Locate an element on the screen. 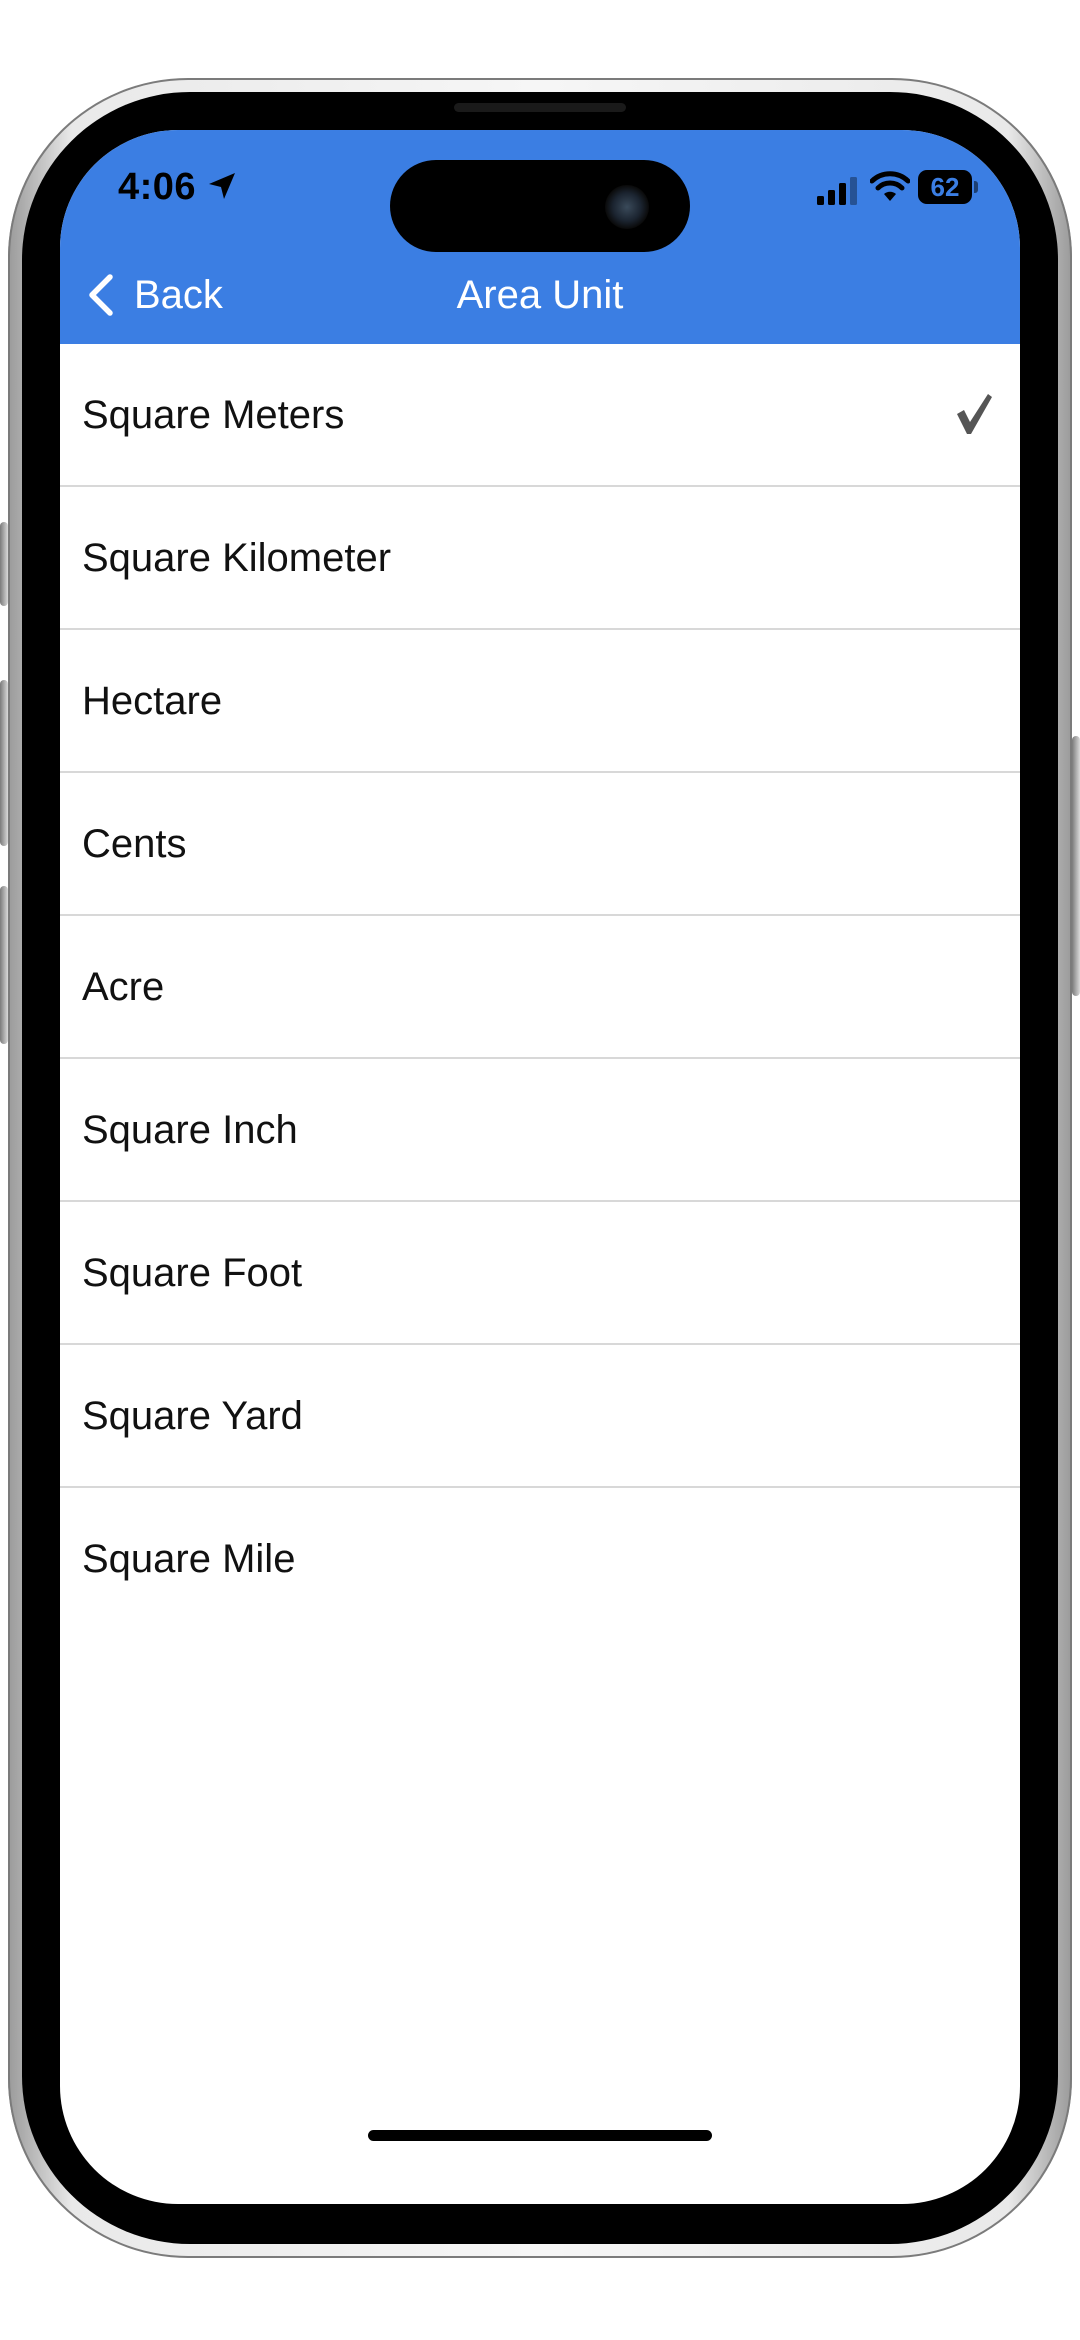  checkmark-icon is located at coordinates (974, 414).